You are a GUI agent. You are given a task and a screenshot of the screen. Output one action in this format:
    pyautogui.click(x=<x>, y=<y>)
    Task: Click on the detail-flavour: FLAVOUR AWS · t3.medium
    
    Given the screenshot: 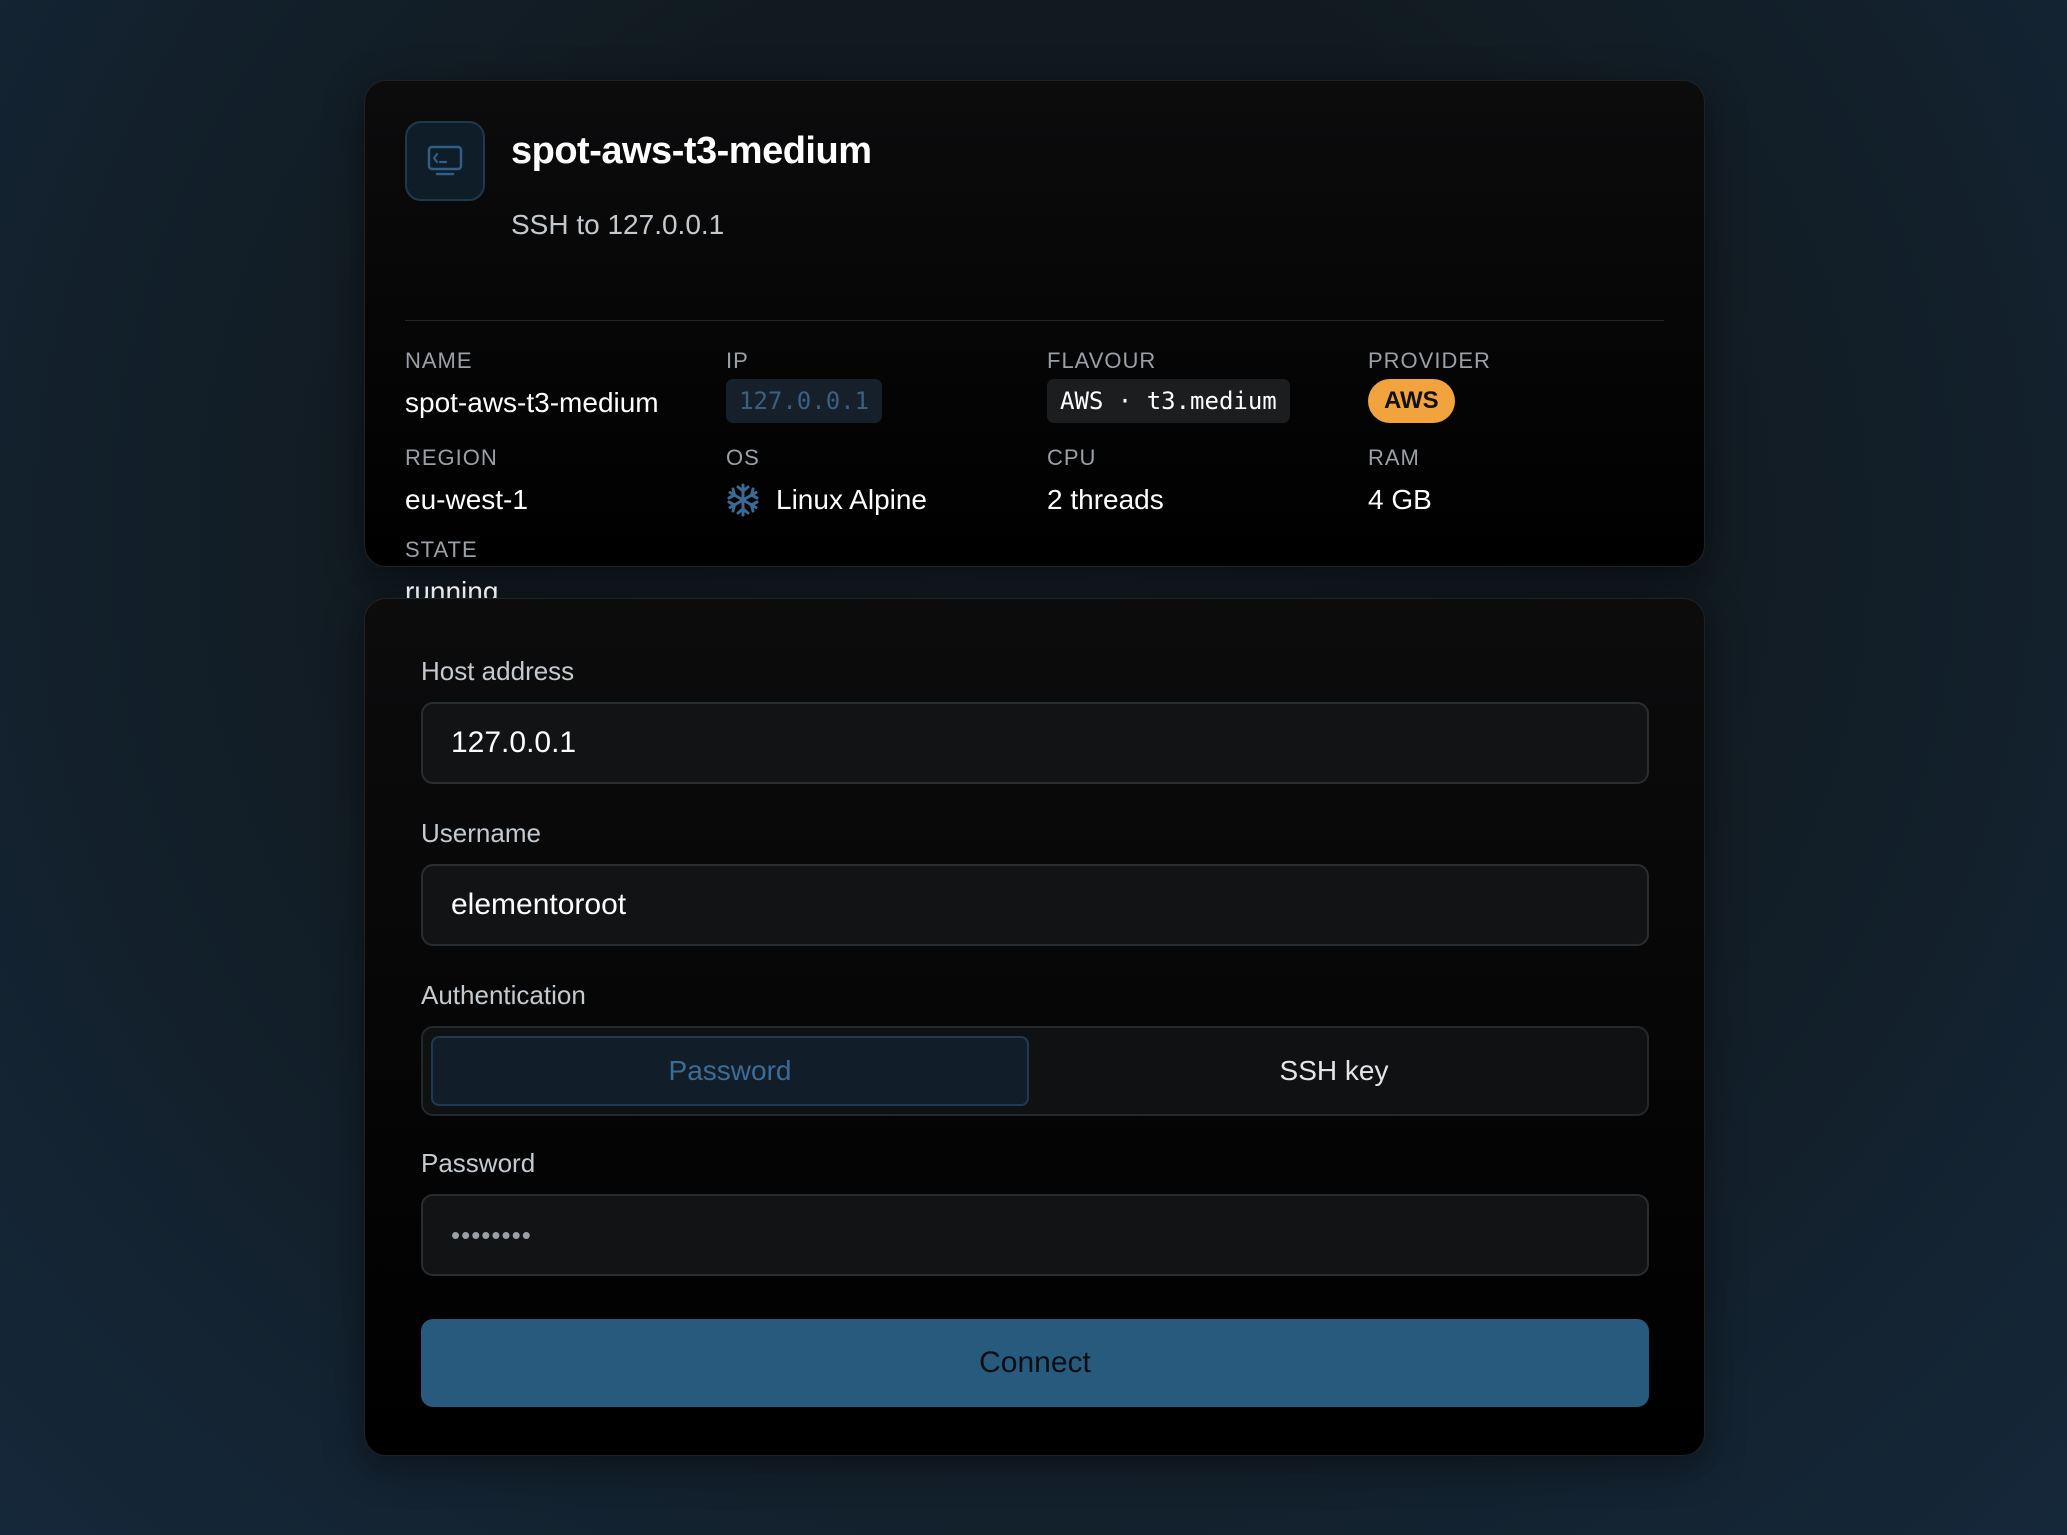 What is the action you would take?
    pyautogui.click(x=1202, y=385)
    